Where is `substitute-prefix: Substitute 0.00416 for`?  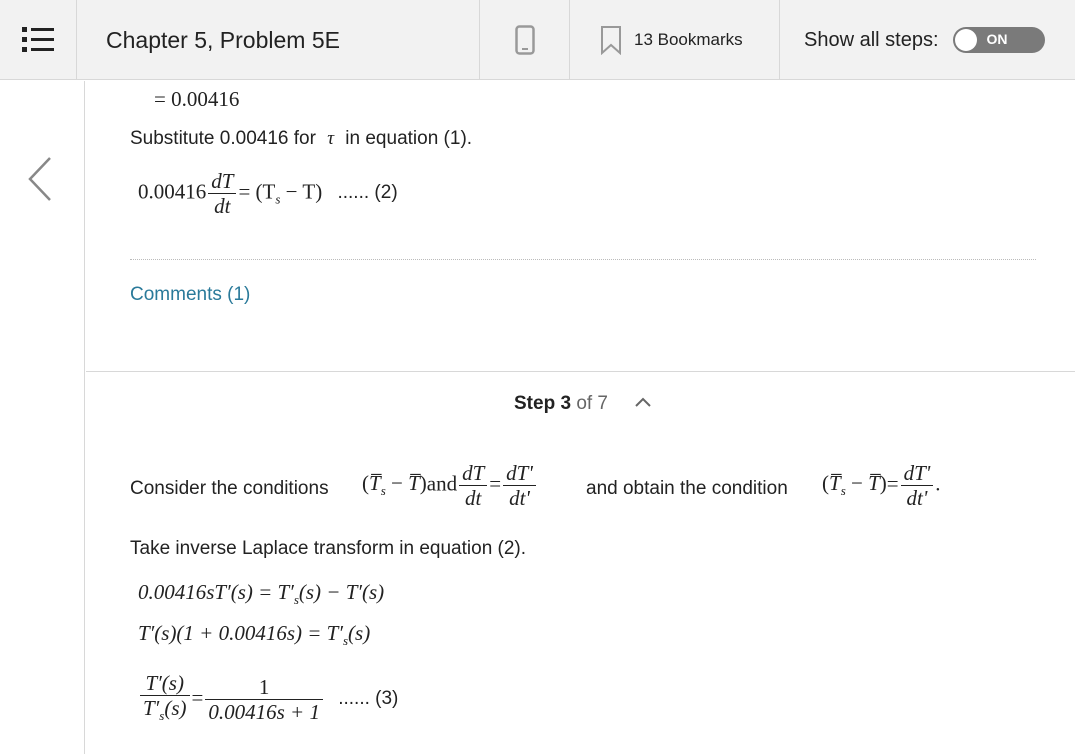 substitute-prefix: Substitute 0.00416 for is located at coordinates (223, 138).